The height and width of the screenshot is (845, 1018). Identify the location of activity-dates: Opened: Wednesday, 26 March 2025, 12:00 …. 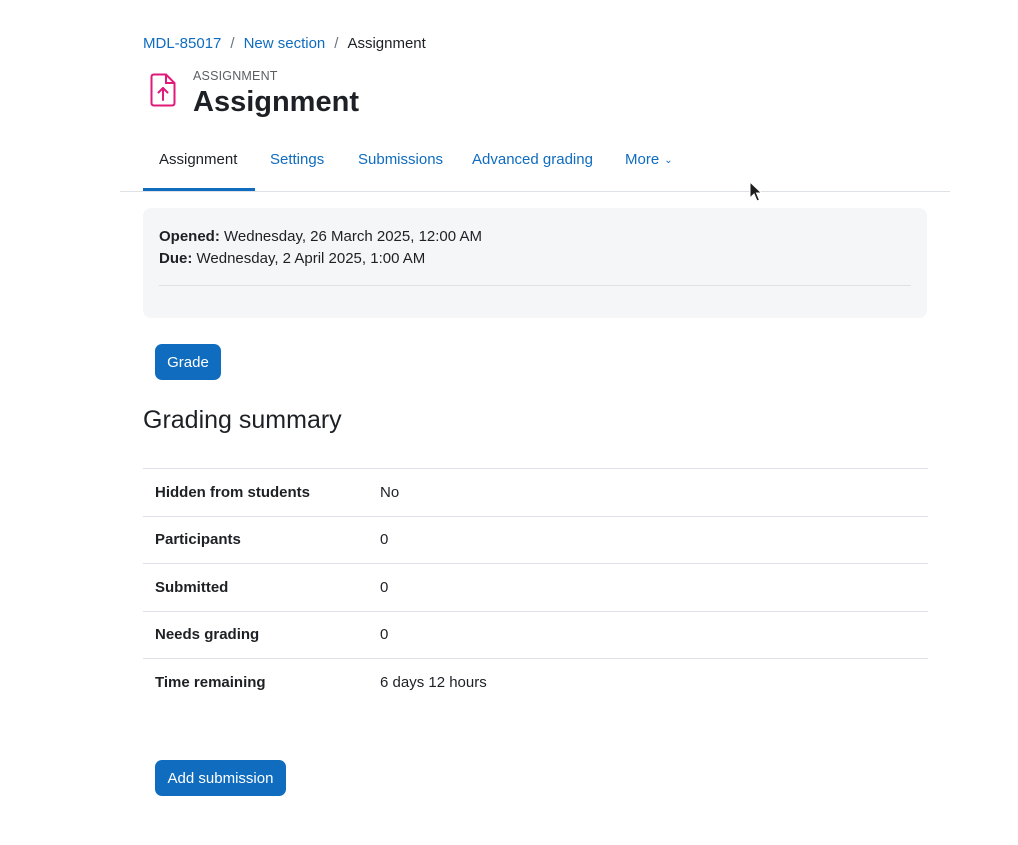
(535, 263).